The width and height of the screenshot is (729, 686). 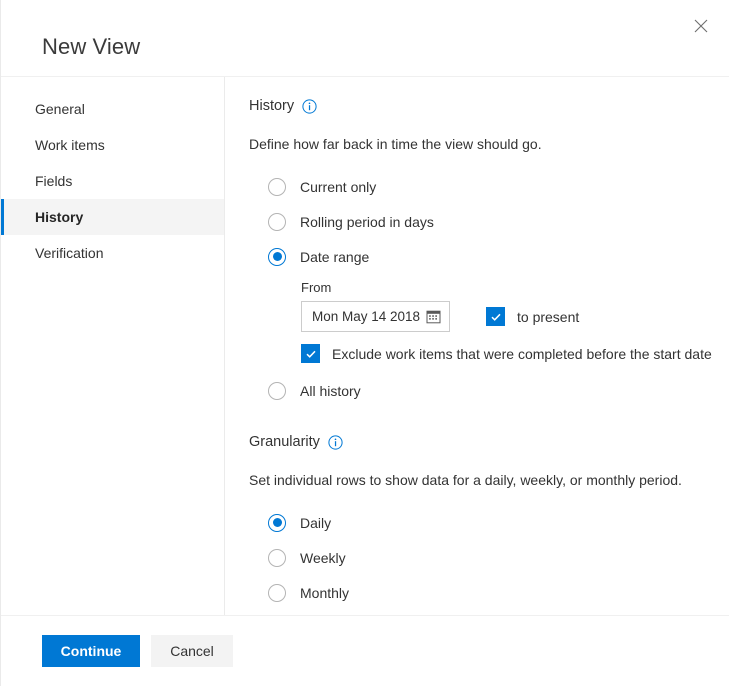 I want to click on radio-rolling-period: Rolling period in days, so click(x=477, y=221).